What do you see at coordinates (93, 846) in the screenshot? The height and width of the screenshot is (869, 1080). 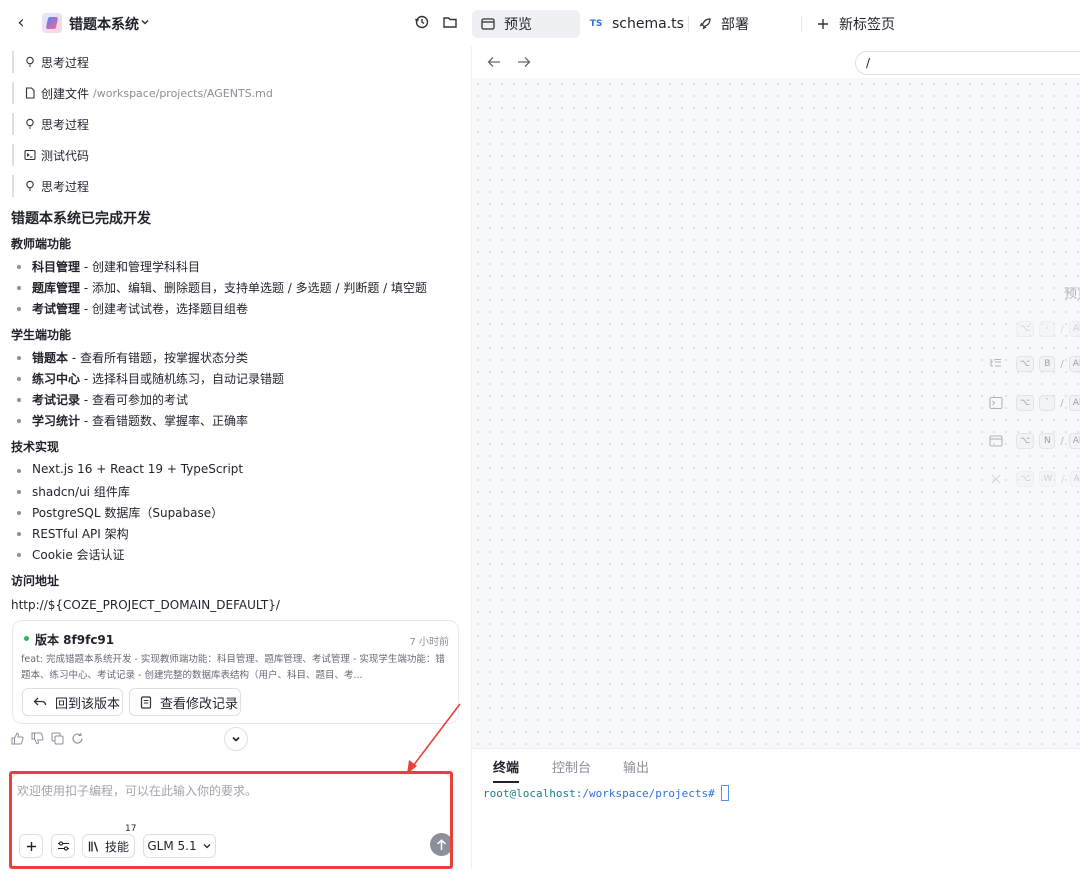 I see `books-icon` at bounding box center [93, 846].